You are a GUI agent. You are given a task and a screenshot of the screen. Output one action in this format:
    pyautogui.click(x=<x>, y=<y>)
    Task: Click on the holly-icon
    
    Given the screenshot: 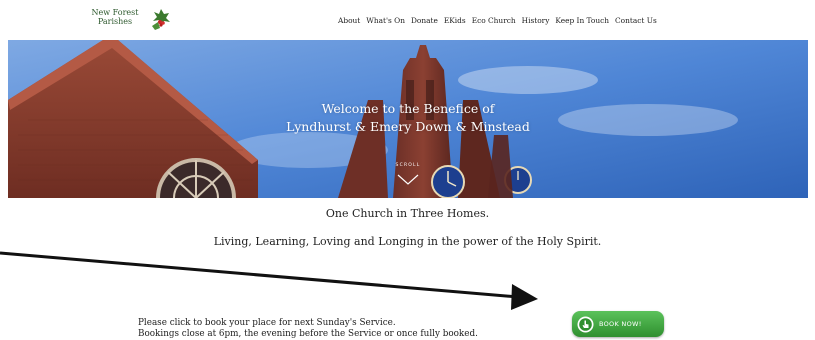 What is the action you would take?
    pyautogui.click(x=161, y=19)
    